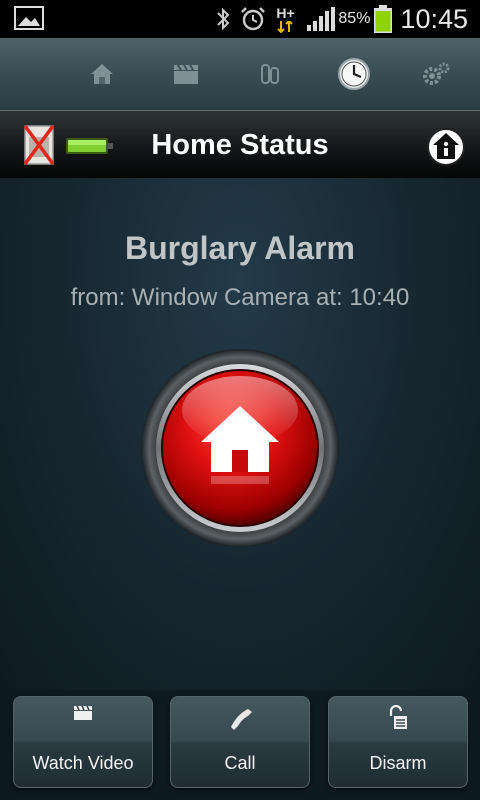 This screenshot has height=800, width=480. I want to click on signal-icon, so click(321, 19).